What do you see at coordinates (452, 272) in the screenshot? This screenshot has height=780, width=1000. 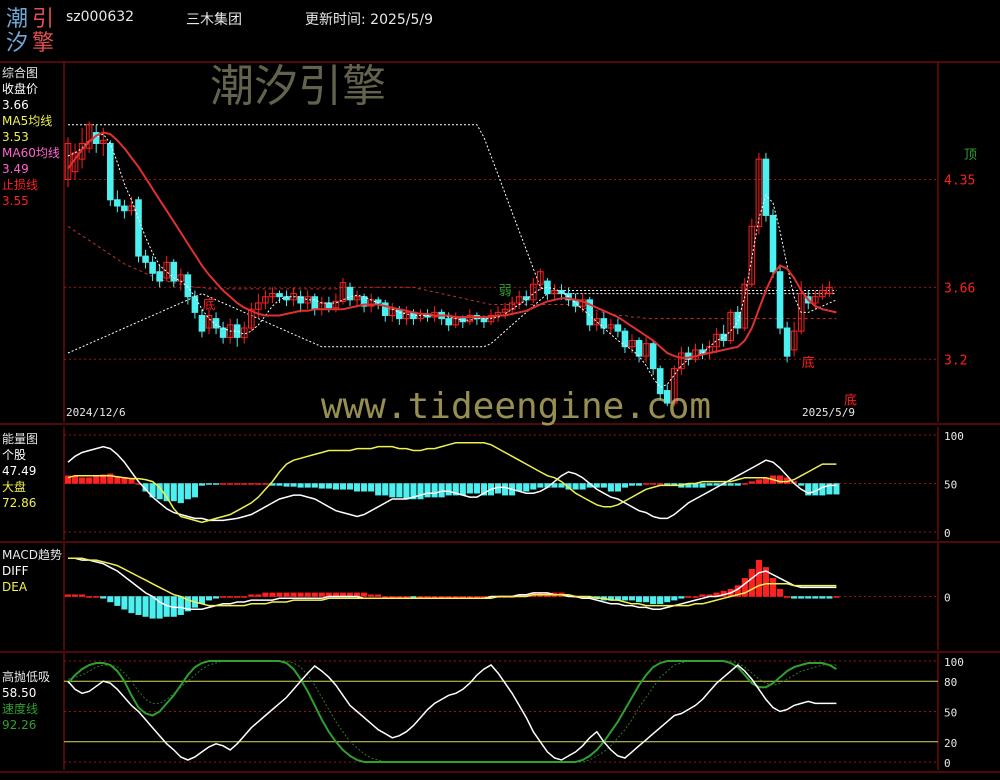 I see `long-ma-line` at bounding box center [452, 272].